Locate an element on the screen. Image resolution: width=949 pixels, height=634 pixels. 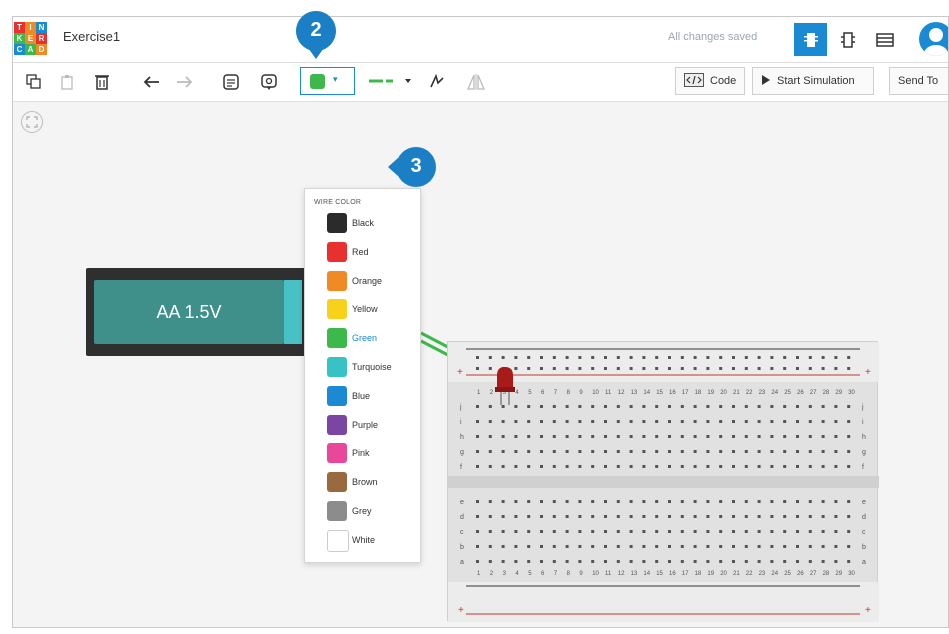
wire-color-option: Yellow is located at coordinates (372, 310).